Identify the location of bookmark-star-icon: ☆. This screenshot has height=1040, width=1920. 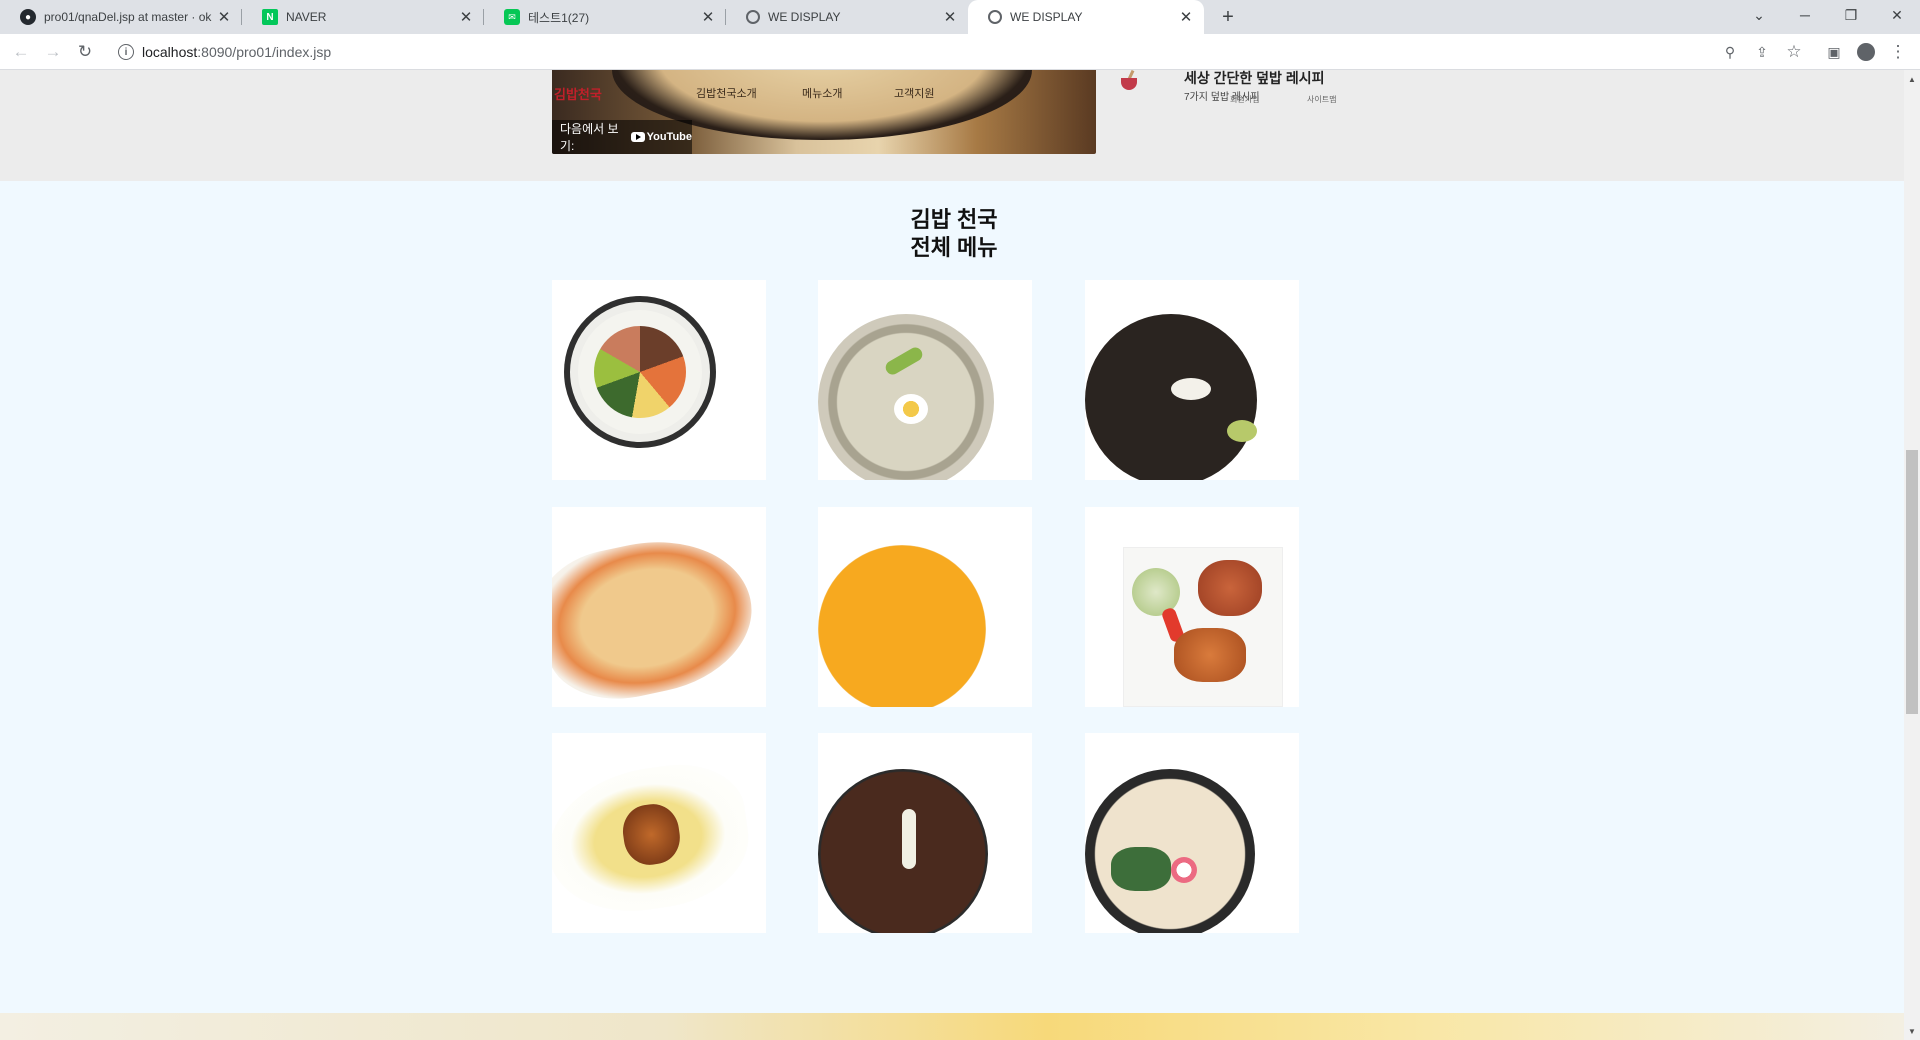
(1794, 52).